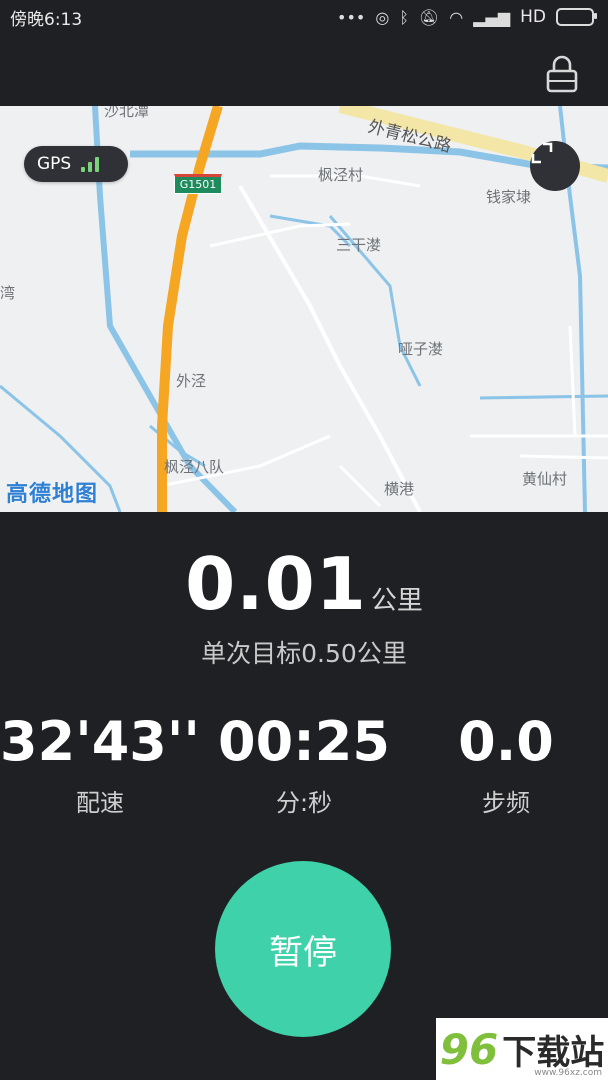 This screenshot has width=608, height=1080. I want to click on expand-icon, so click(542, 153).